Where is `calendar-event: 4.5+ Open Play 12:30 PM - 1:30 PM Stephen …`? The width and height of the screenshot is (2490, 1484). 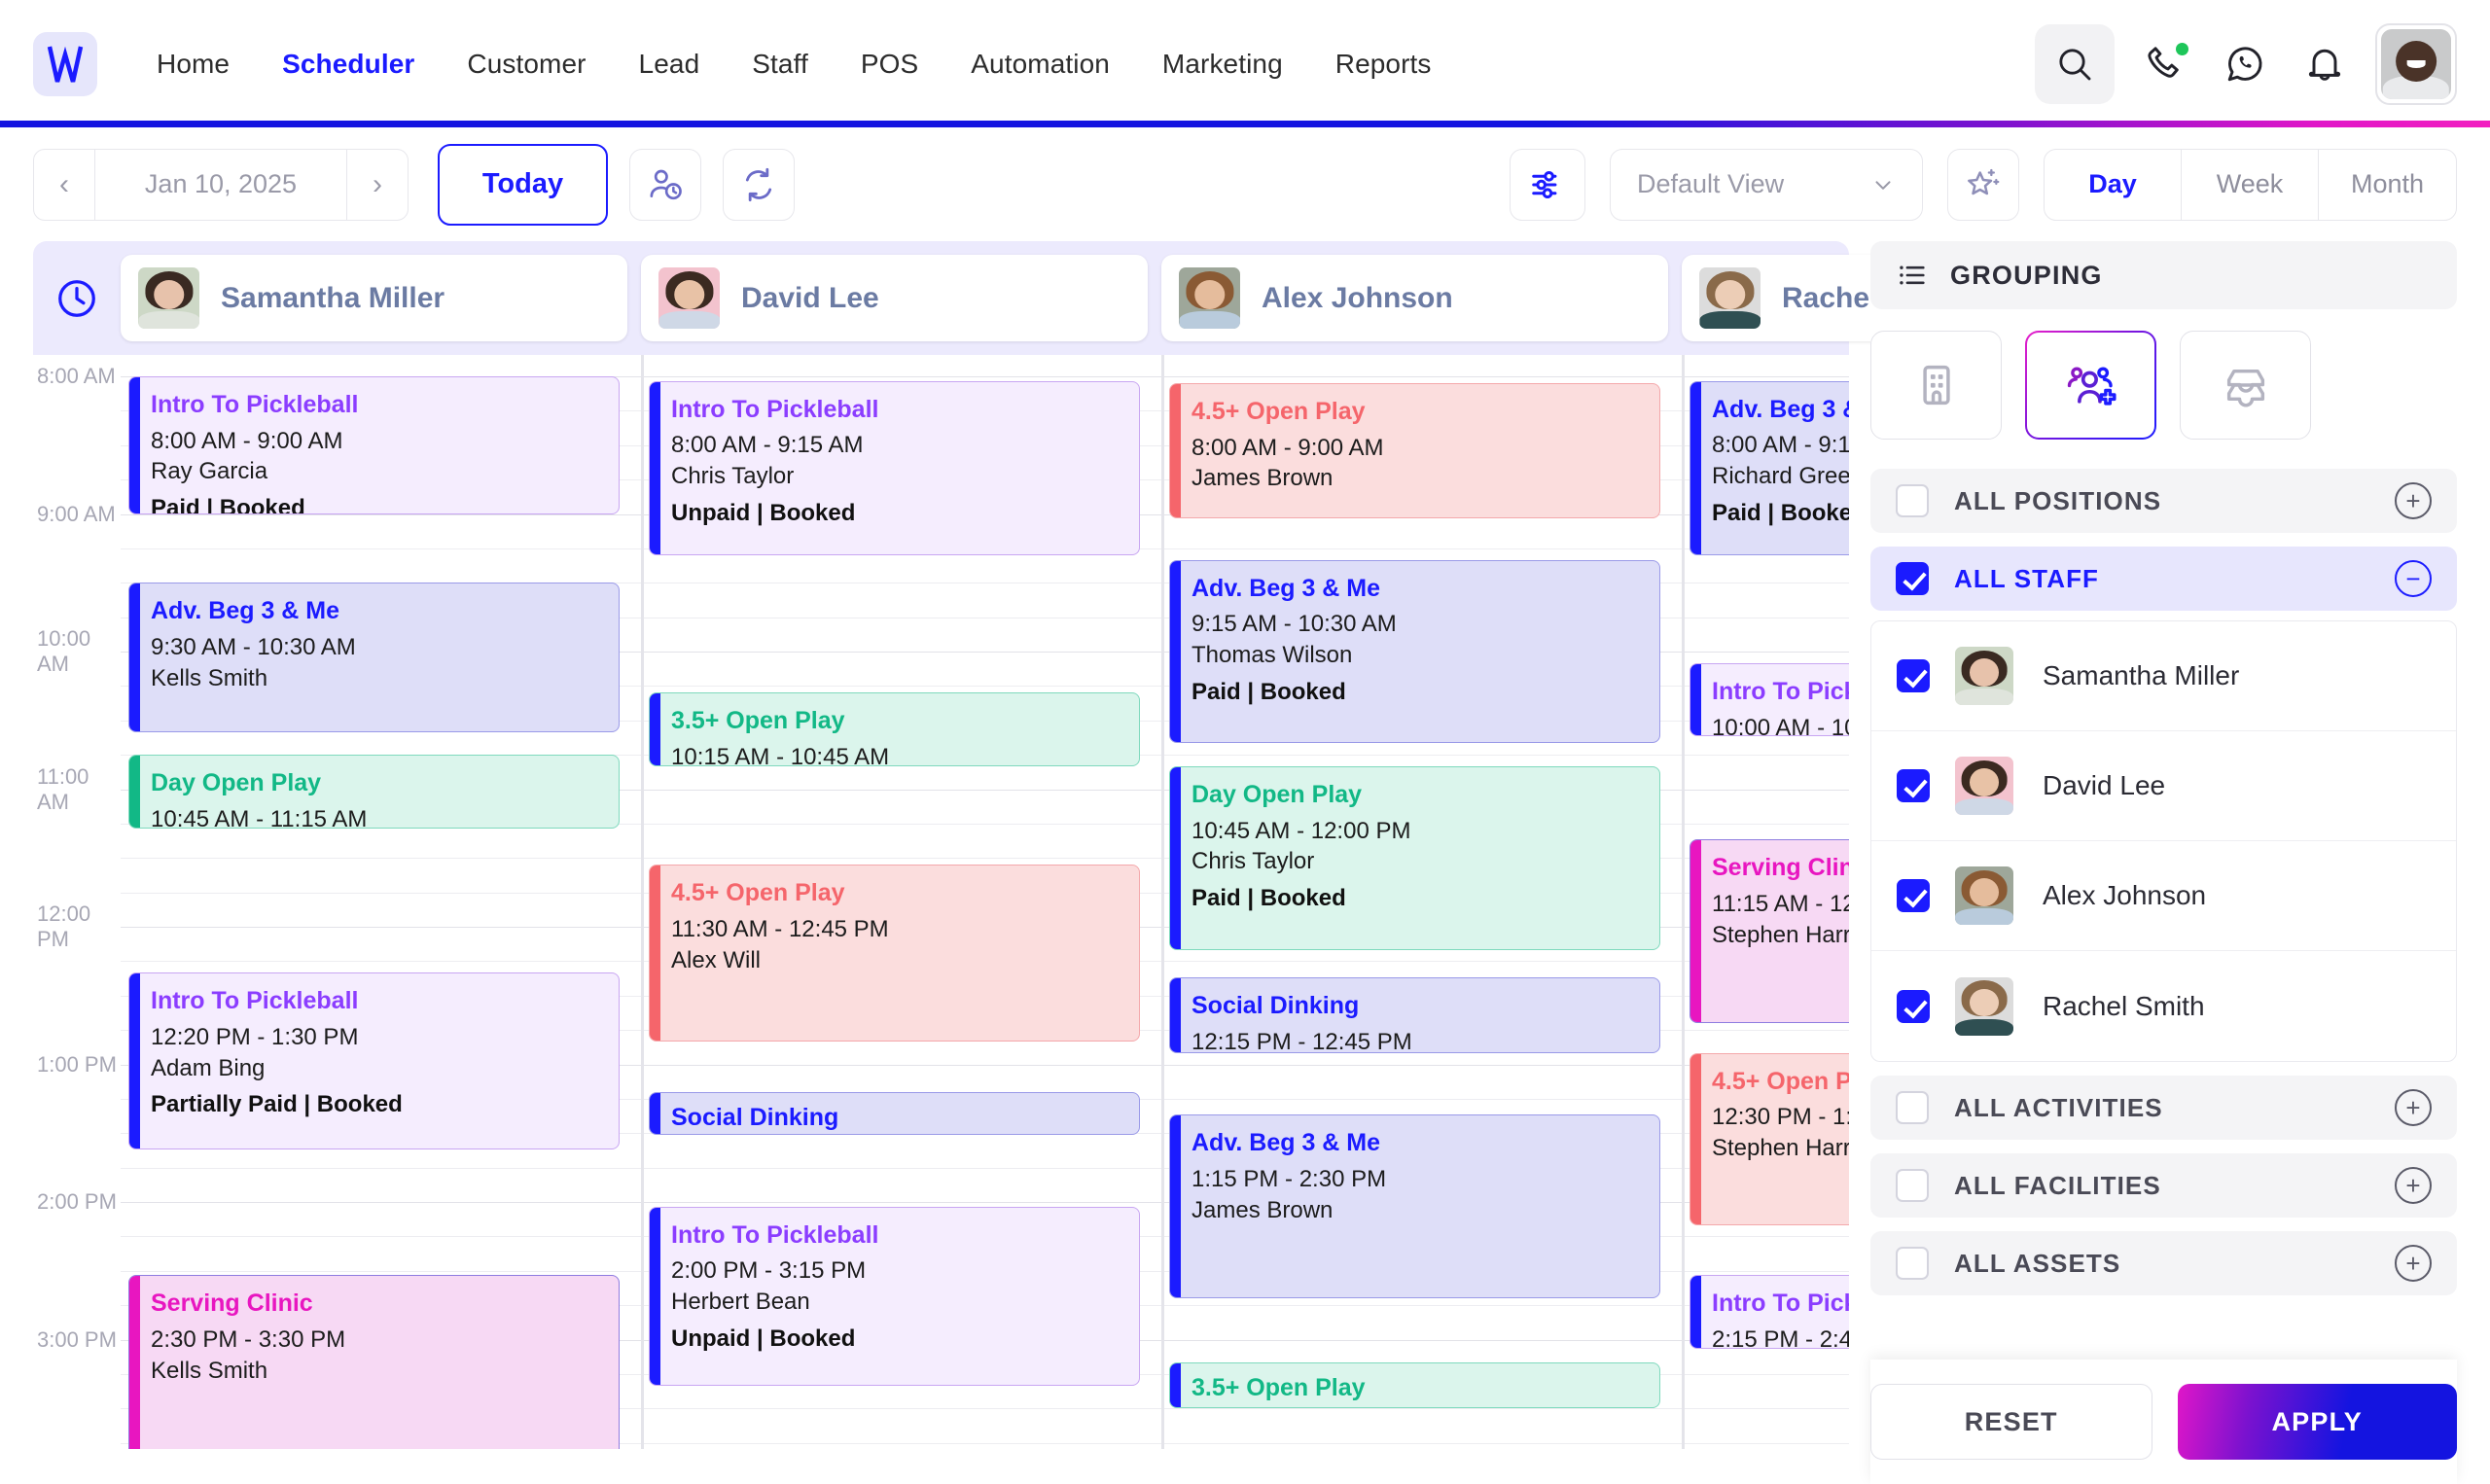 calendar-event: 4.5+ Open Play 12:30 PM - 1:30 PM Stephen … is located at coordinates (1769, 1138).